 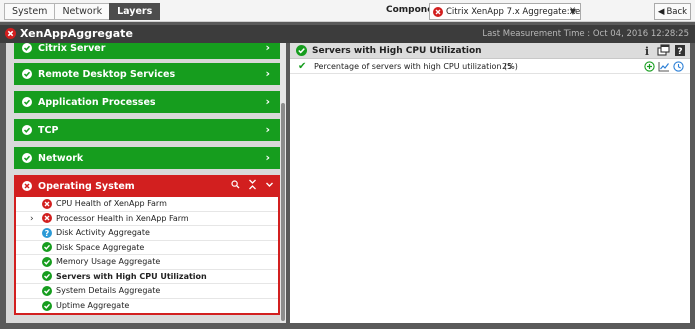 I want to click on page-title: XenAppAggregate, so click(x=76, y=33).